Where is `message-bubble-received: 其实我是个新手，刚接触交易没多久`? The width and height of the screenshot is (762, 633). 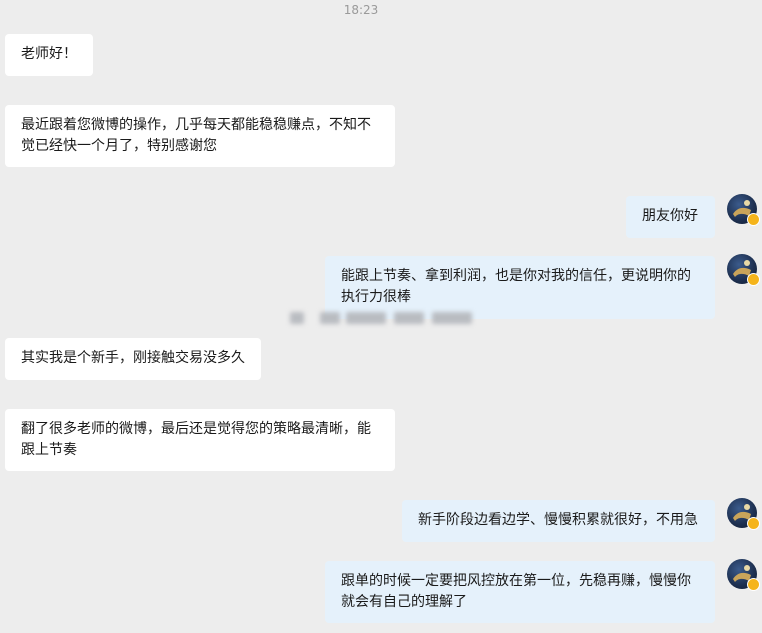 message-bubble-received: 其实我是个新手，刚接触交易没多久 is located at coordinates (133, 359).